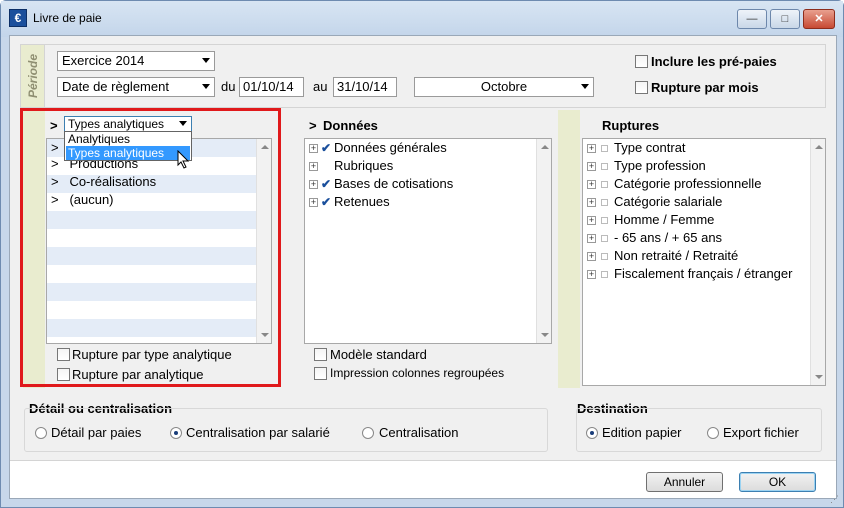  Describe the element at coordinates (689, 274) in the screenshot. I see `tree-item: + Fiscalement français / étranger` at that location.